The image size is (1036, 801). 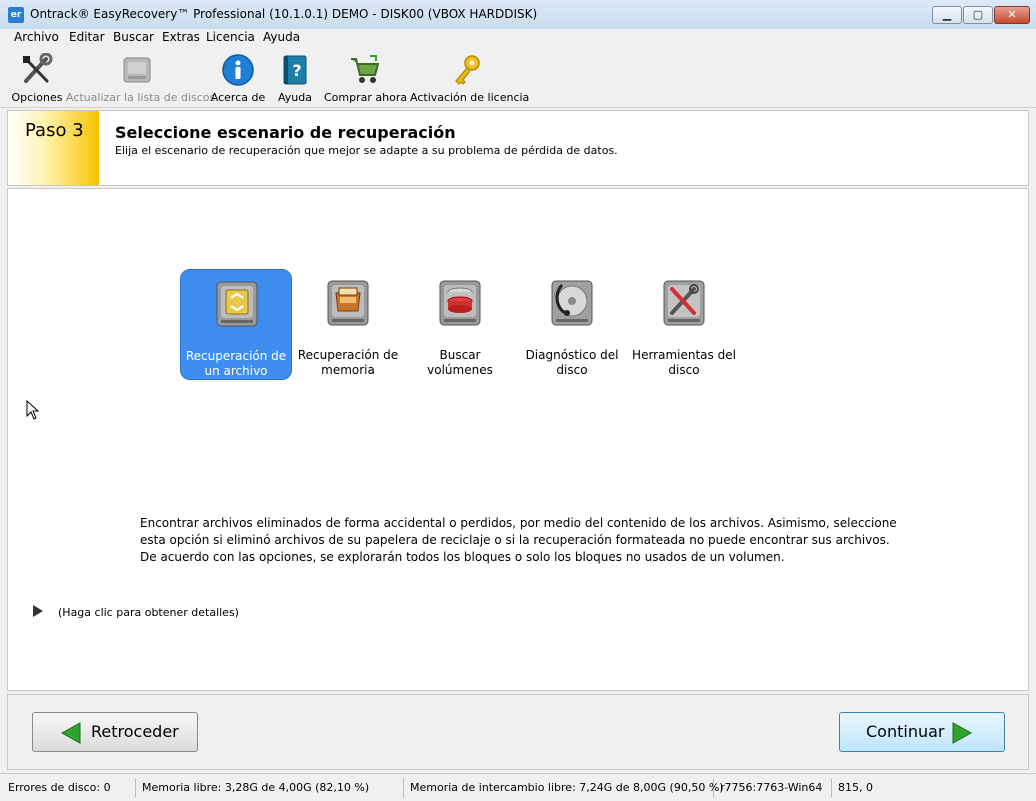 What do you see at coordinates (148, 612) in the screenshot?
I see `details-link: (Haga clic para obtener detalles)` at bounding box center [148, 612].